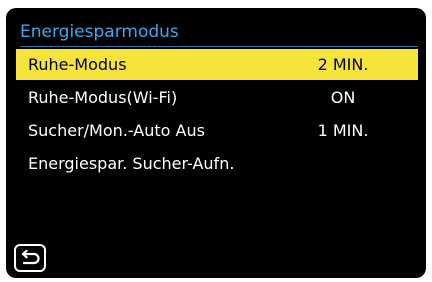  I want to click on menu-item-label: Energiespar. Sucher-Aufn., so click(131, 163).